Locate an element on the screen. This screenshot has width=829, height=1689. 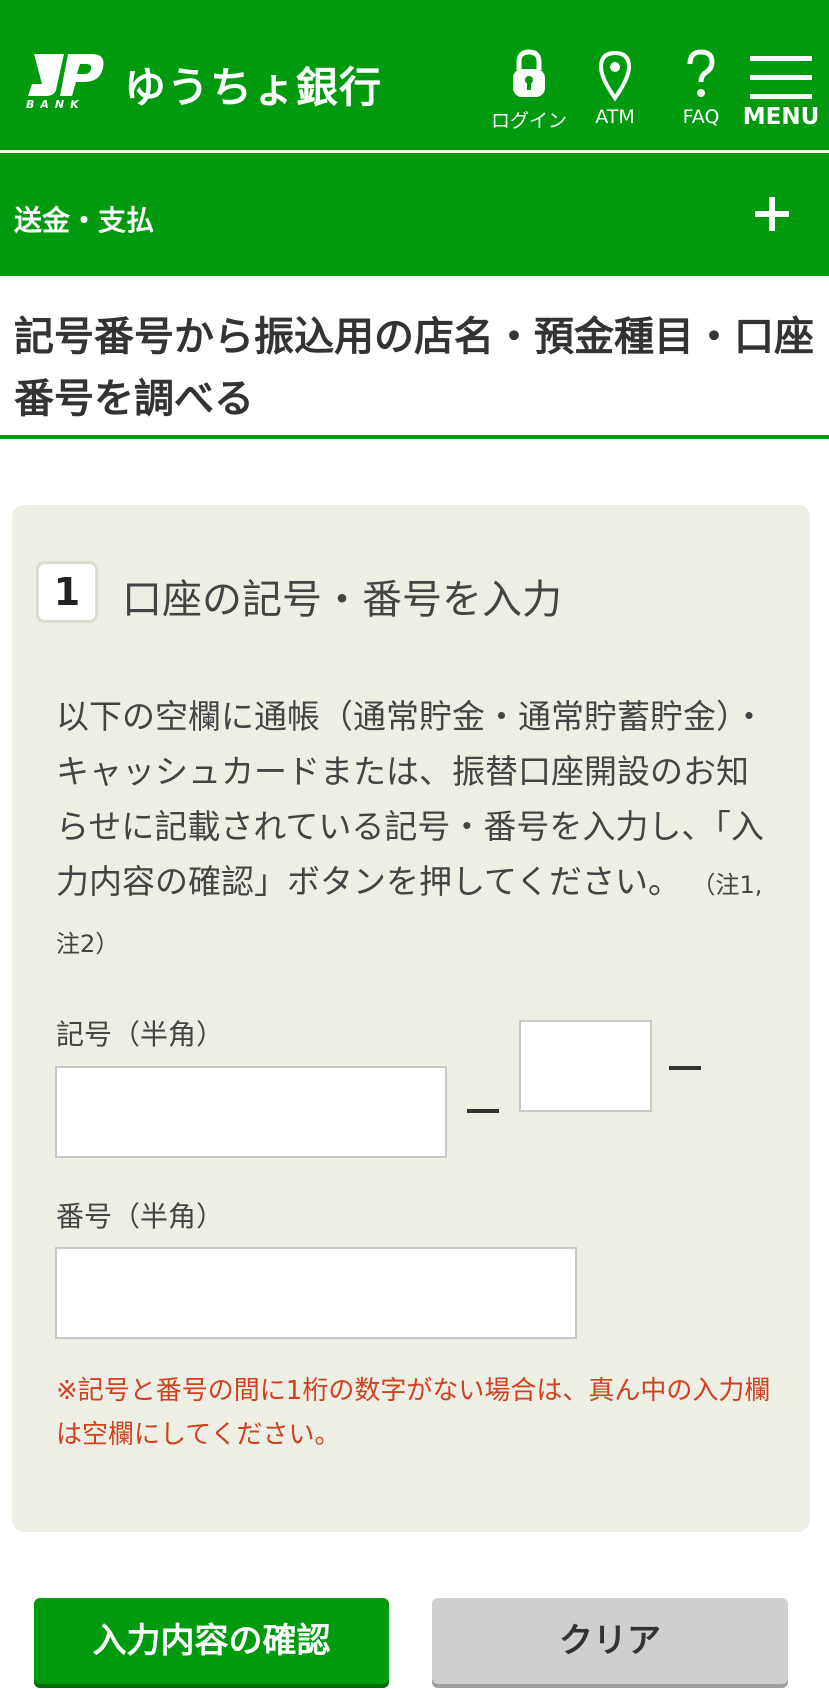
subnav-label: 送金・支払 is located at coordinates (84, 220).